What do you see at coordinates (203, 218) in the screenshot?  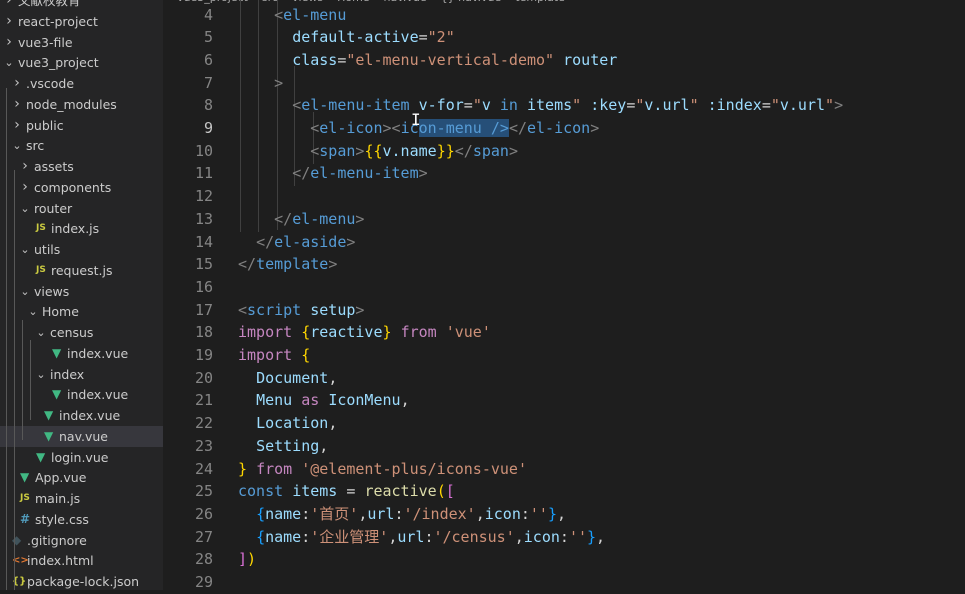 I see `line-number: 13` at bounding box center [203, 218].